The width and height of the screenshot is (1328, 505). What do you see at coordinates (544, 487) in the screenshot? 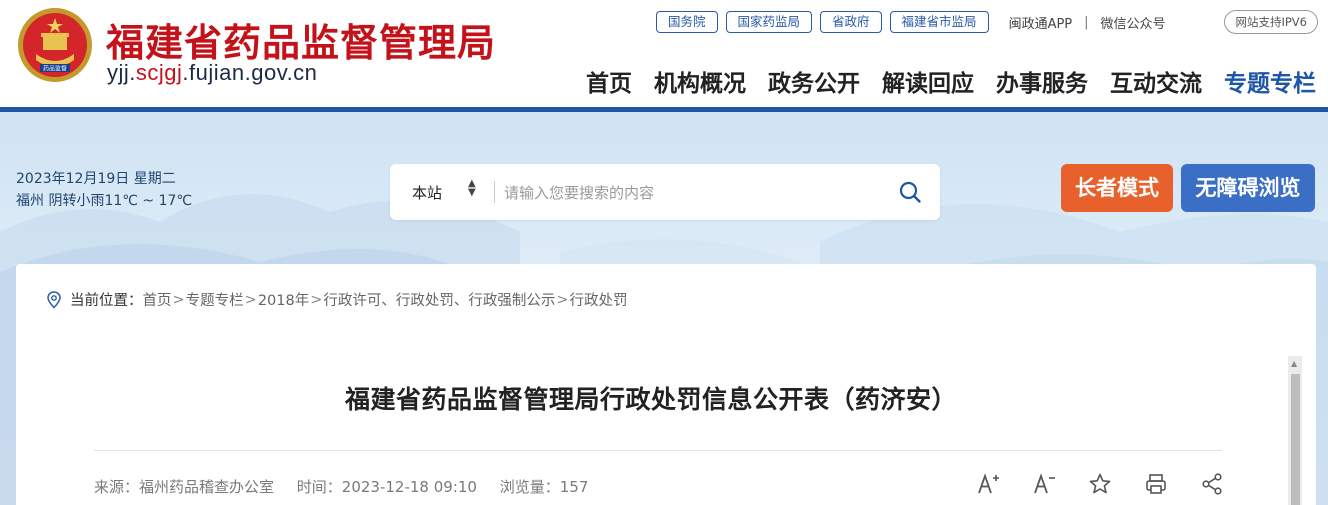
I see `article-views: 浏览量：157` at bounding box center [544, 487].